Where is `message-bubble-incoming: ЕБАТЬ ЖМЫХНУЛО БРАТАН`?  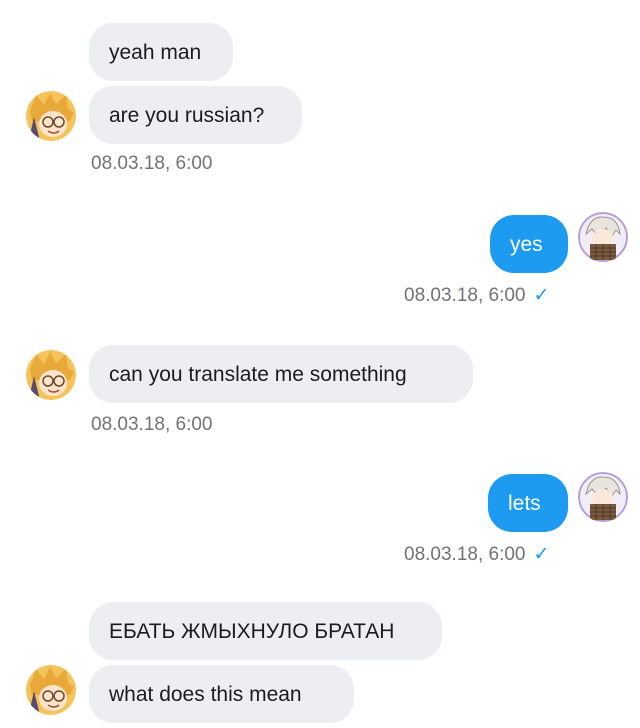
message-bubble-incoming: ЕБАТЬ ЖМЫХНУЛО БРАТАН is located at coordinates (265, 631).